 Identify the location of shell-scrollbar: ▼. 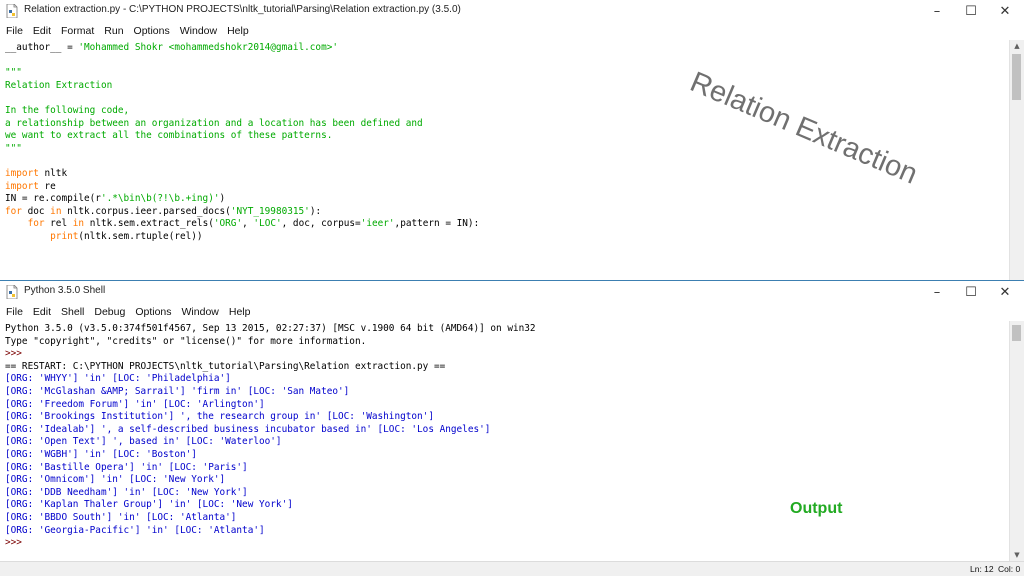
(1016, 441).